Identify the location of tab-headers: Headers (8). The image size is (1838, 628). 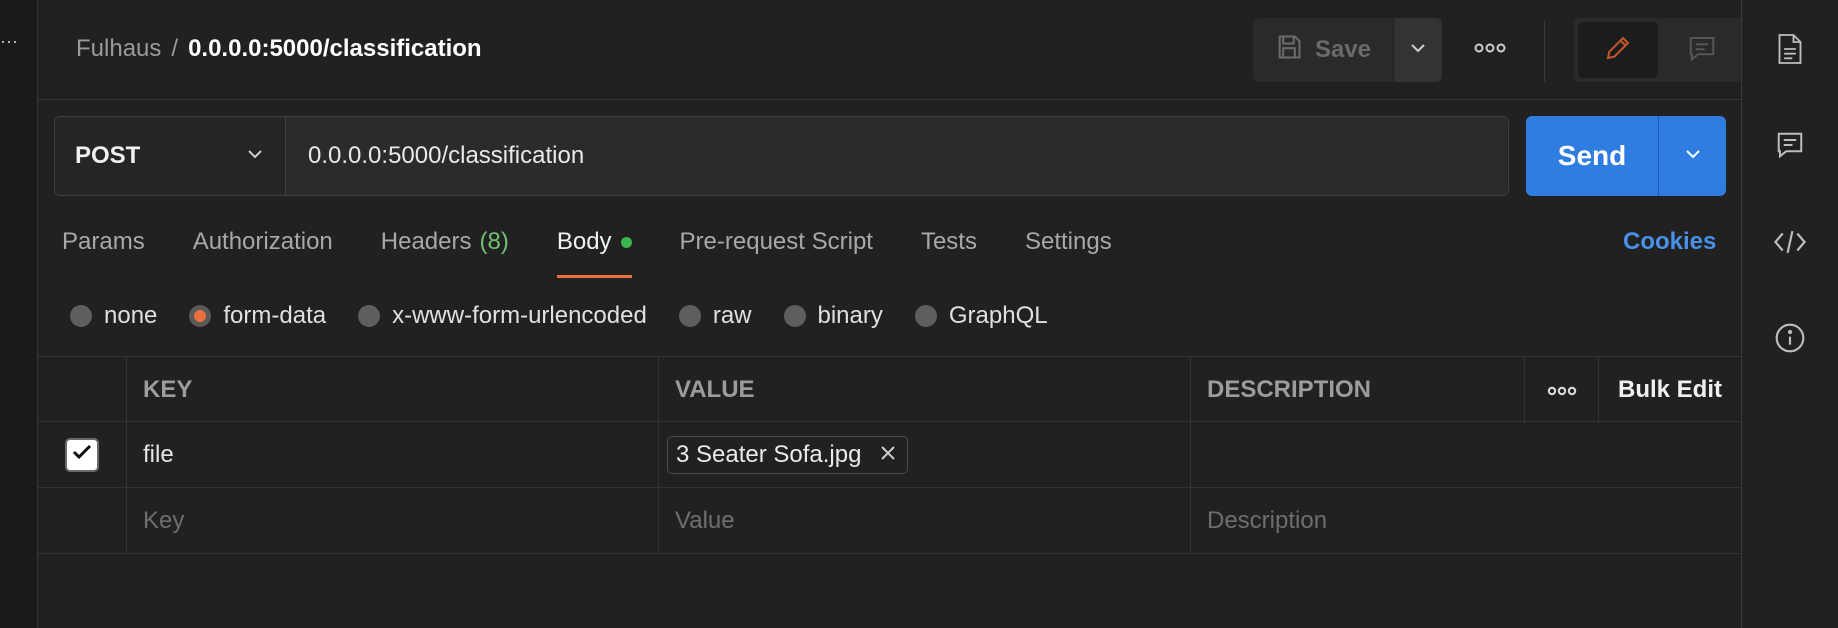
(445, 253).